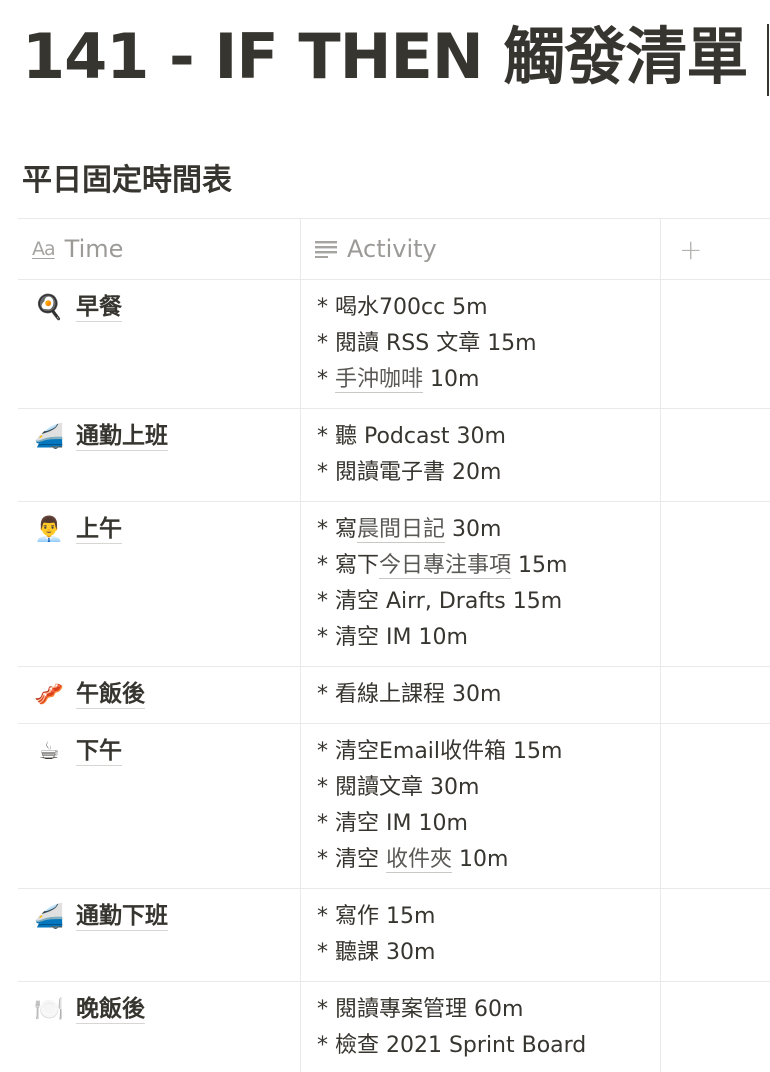 This screenshot has width=770, height=1072. I want to click on activity-text: * 喝水700cc 5m, so click(402, 307).